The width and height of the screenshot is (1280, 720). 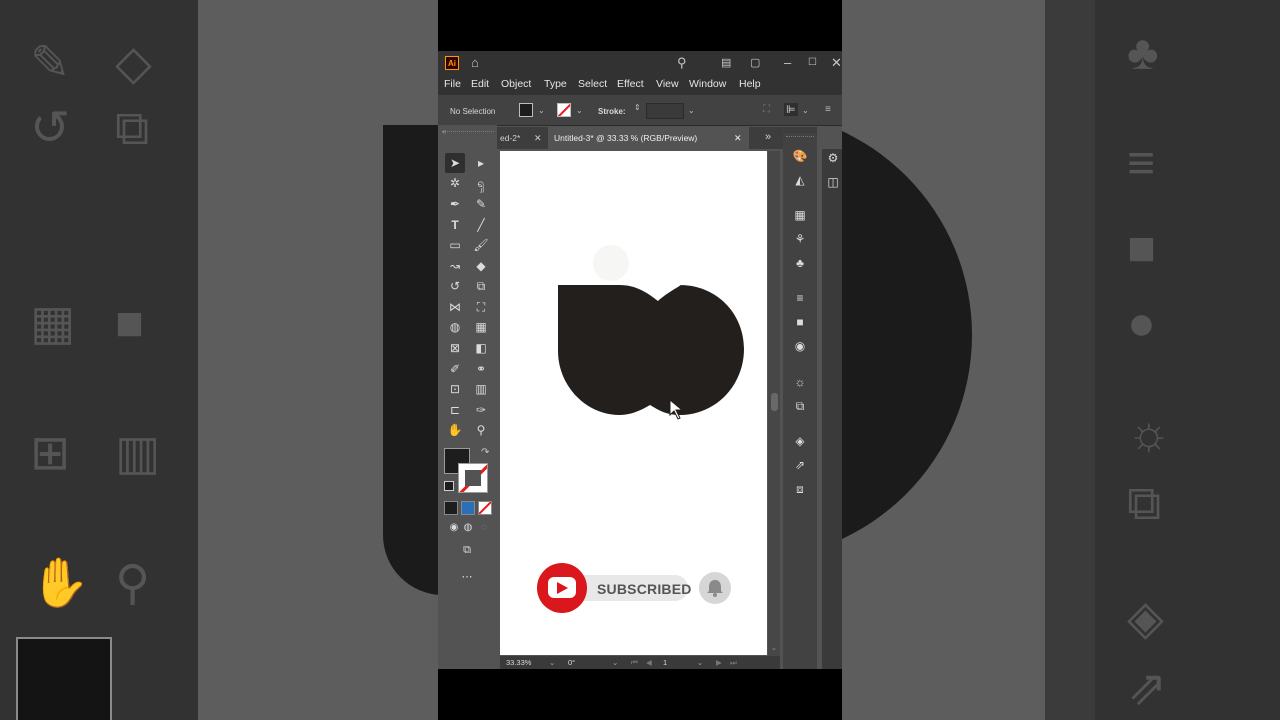 I want to click on type-tool-icon: T, so click(x=455, y=225).